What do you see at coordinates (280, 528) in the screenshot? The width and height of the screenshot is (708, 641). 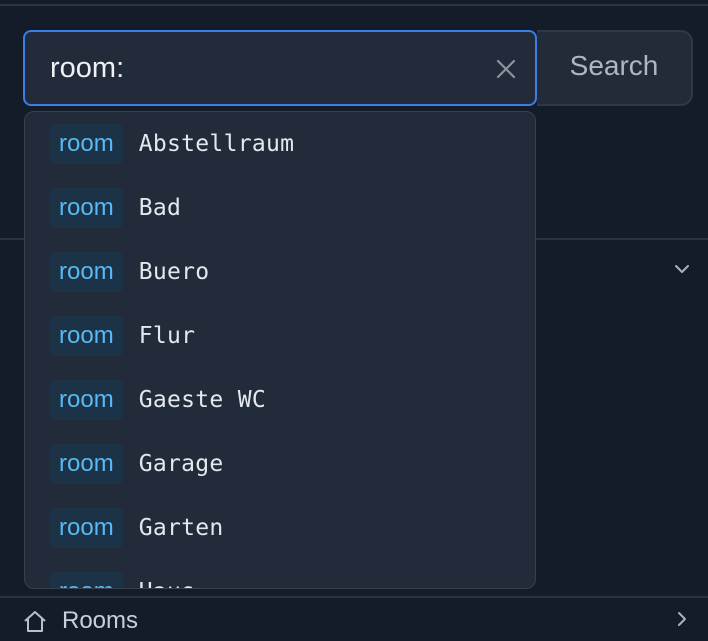 I see `suggestion-item: room Garten` at bounding box center [280, 528].